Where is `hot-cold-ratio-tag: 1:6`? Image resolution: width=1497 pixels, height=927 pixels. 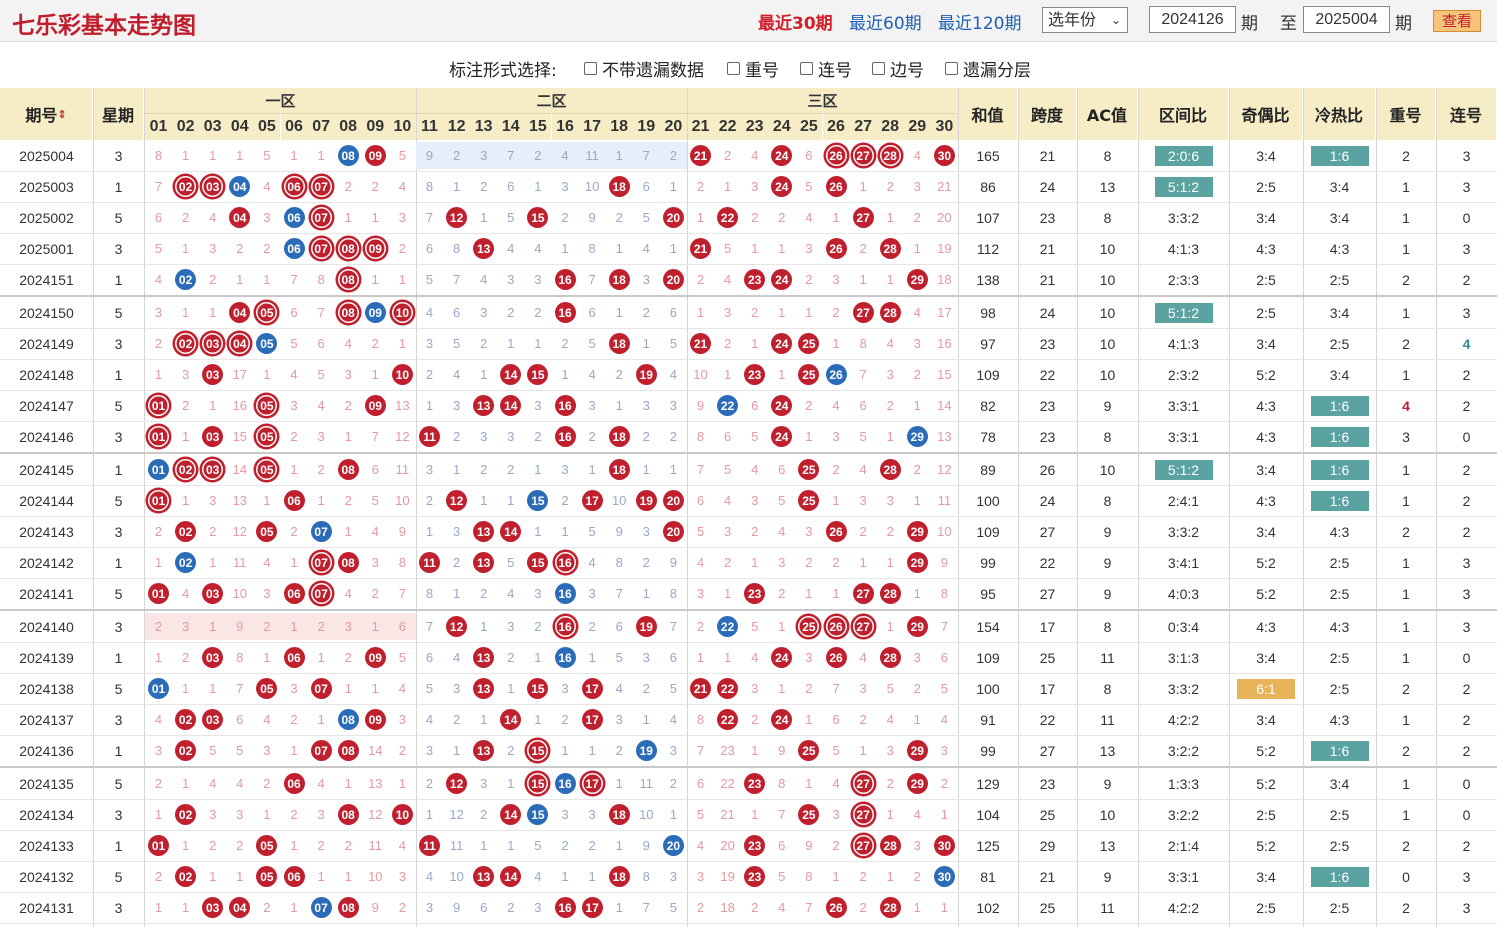
hot-cold-ratio-tag: 1:6 is located at coordinates (1339, 469).